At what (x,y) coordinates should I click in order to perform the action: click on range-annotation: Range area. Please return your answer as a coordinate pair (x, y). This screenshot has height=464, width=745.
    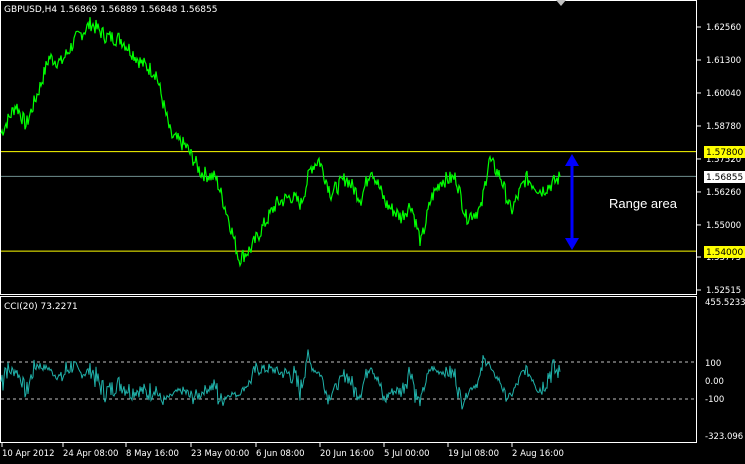
    Looking at the image, I should click on (643, 203).